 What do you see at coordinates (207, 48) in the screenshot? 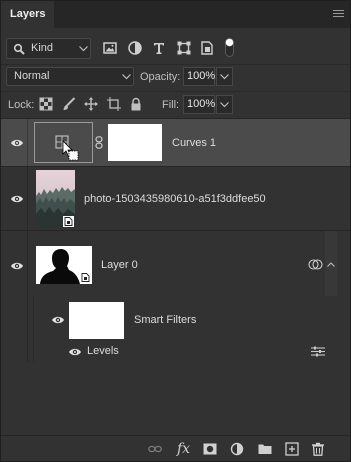
I see `smart-object-filter-icon` at bounding box center [207, 48].